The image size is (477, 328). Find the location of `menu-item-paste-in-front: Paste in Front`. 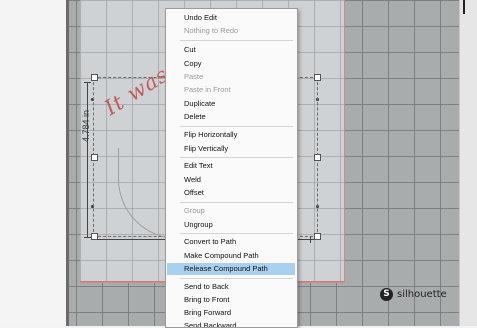

menu-item-paste-in-front: Paste in Front is located at coordinates (207, 89).